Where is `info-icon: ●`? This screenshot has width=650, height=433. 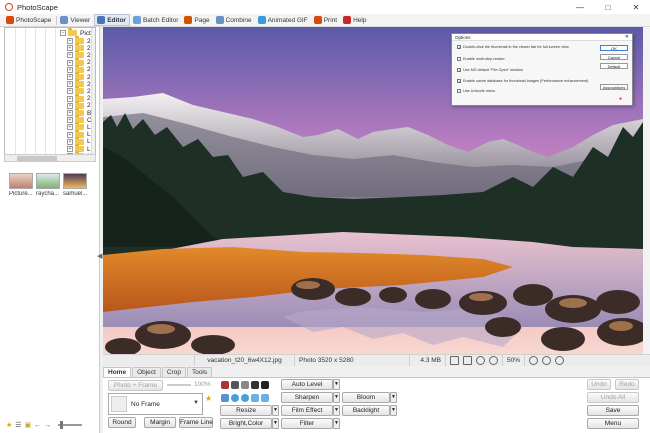 info-icon: ● is located at coordinates (620, 99).